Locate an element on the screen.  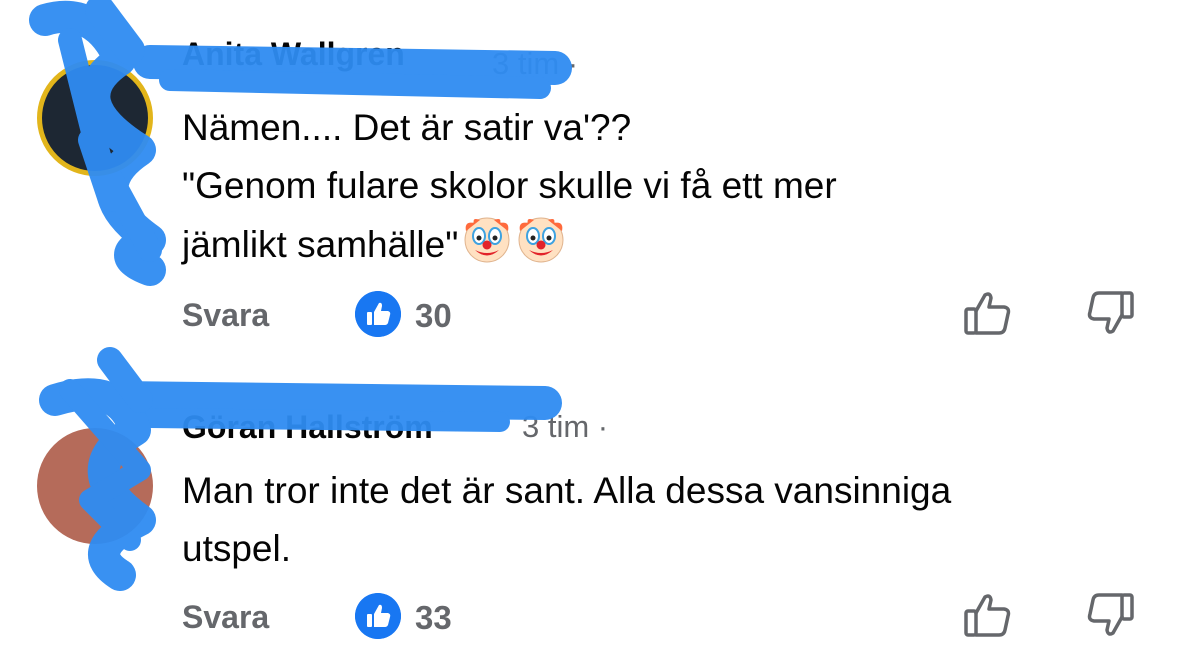
reaction-count: 33 is located at coordinates (433, 618).